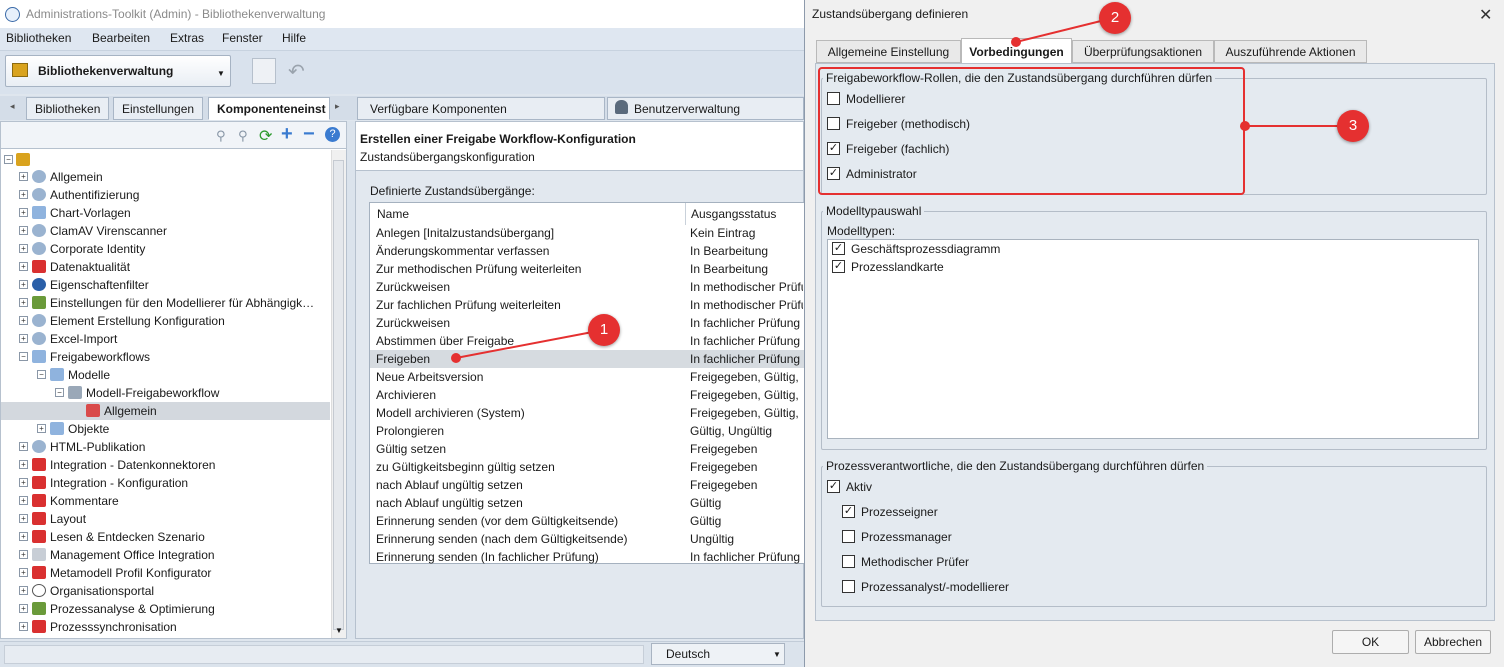  What do you see at coordinates (1370, 642) in the screenshot?
I see `ok-button: OK` at bounding box center [1370, 642].